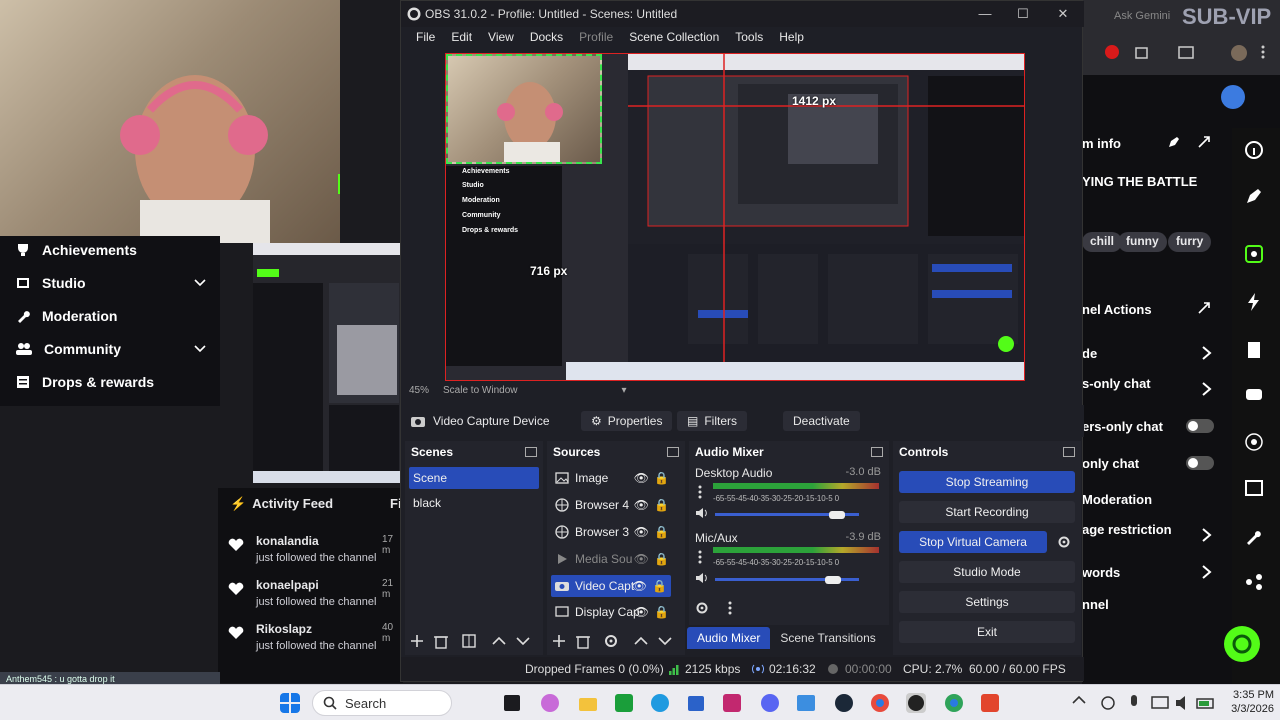 This screenshot has width=1280, height=720. Describe the element at coordinates (844, 703) in the screenshot. I see `steam-icon` at that location.